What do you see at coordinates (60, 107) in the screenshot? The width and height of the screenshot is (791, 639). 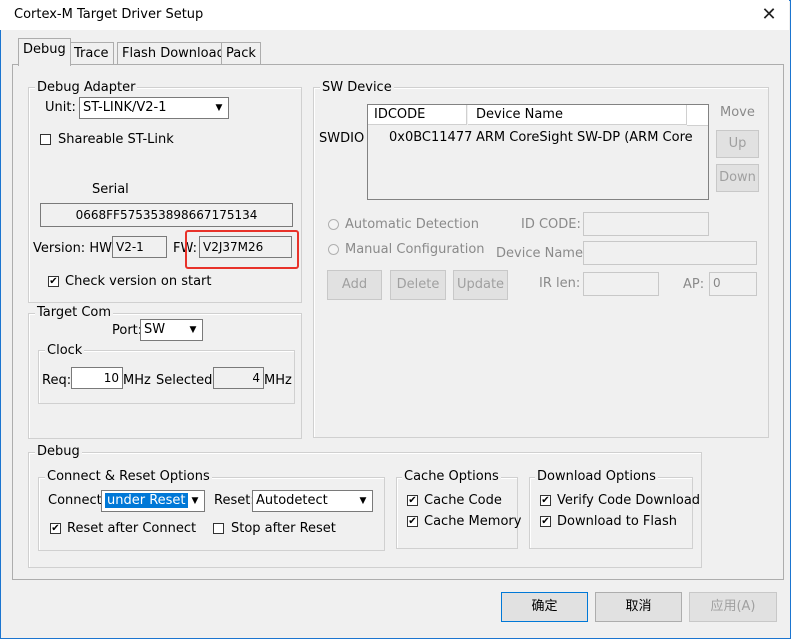 I see `unit-label: Unit:` at bounding box center [60, 107].